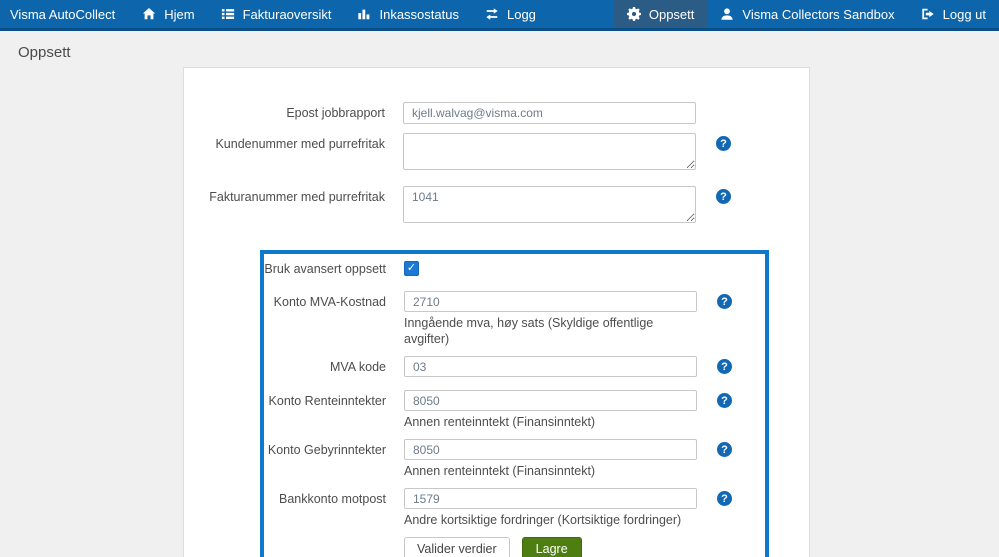 The image size is (999, 557). What do you see at coordinates (327, 401) in the screenshot?
I see `konto-renteinntekter-label: Konto Renteinntekter` at bounding box center [327, 401].